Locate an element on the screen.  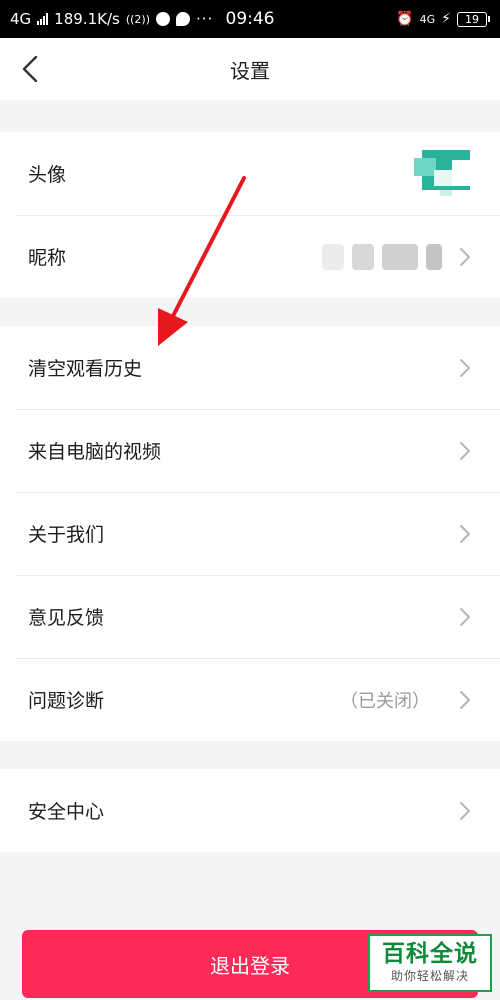
watermark-sub-text: 助你轻松解决 is located at coordinates (429, 976).